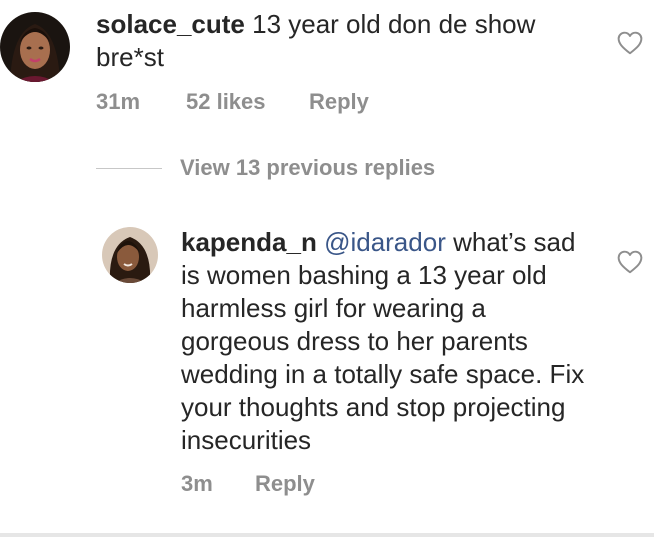  Describe the element at coordinates (339, 102) in the screenshot. I see `comment-reply-button: Reply` at that location.